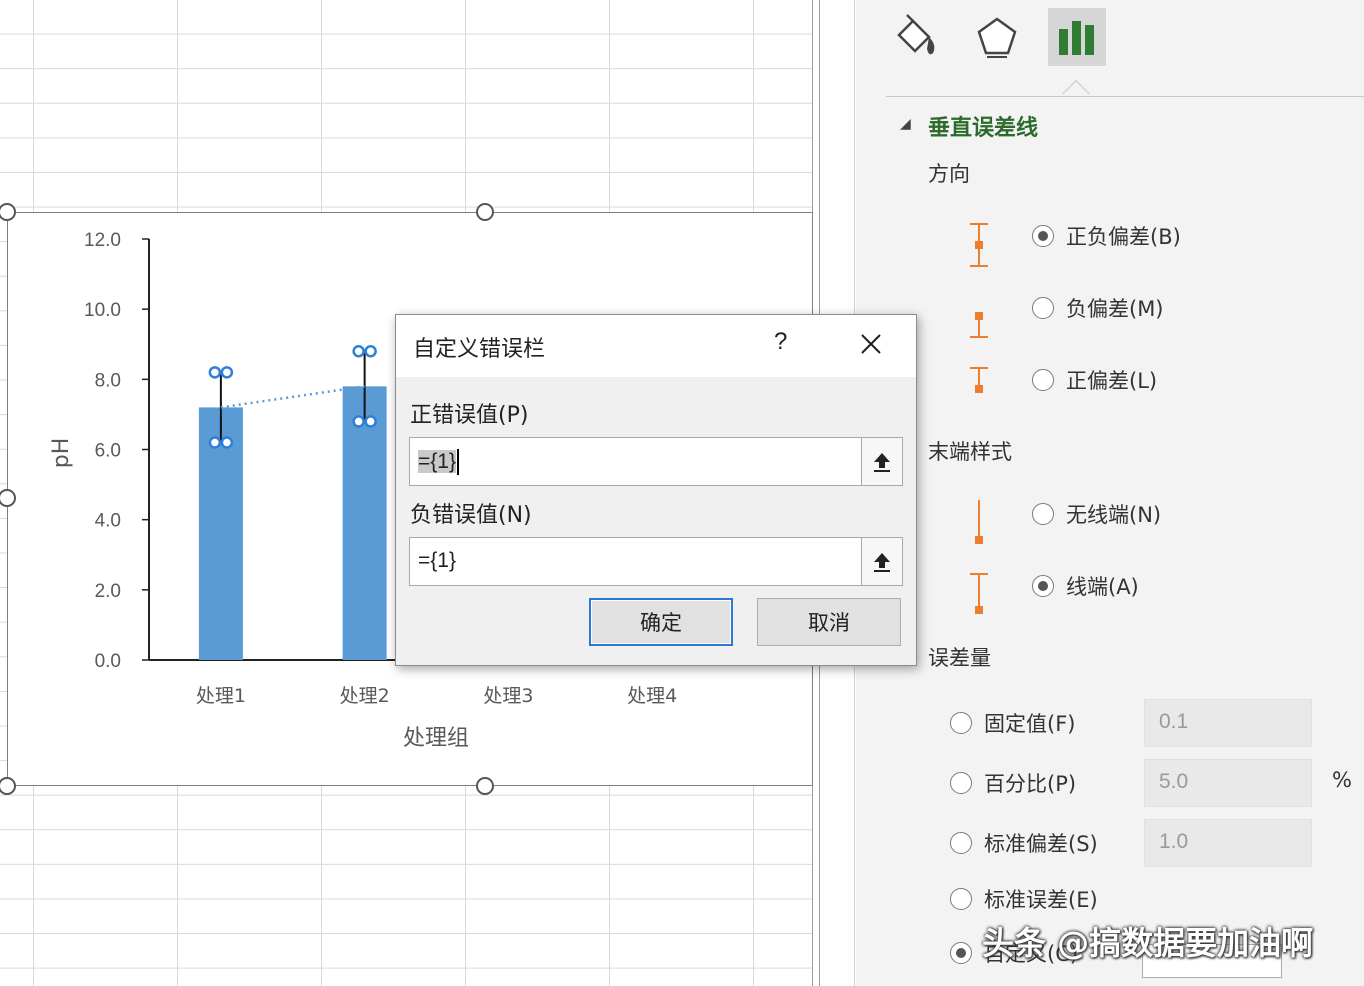 The image size is (1364, 986). Describe the element at coordinates (457, 462) in the screenshot. I see `text-caret` at that location.